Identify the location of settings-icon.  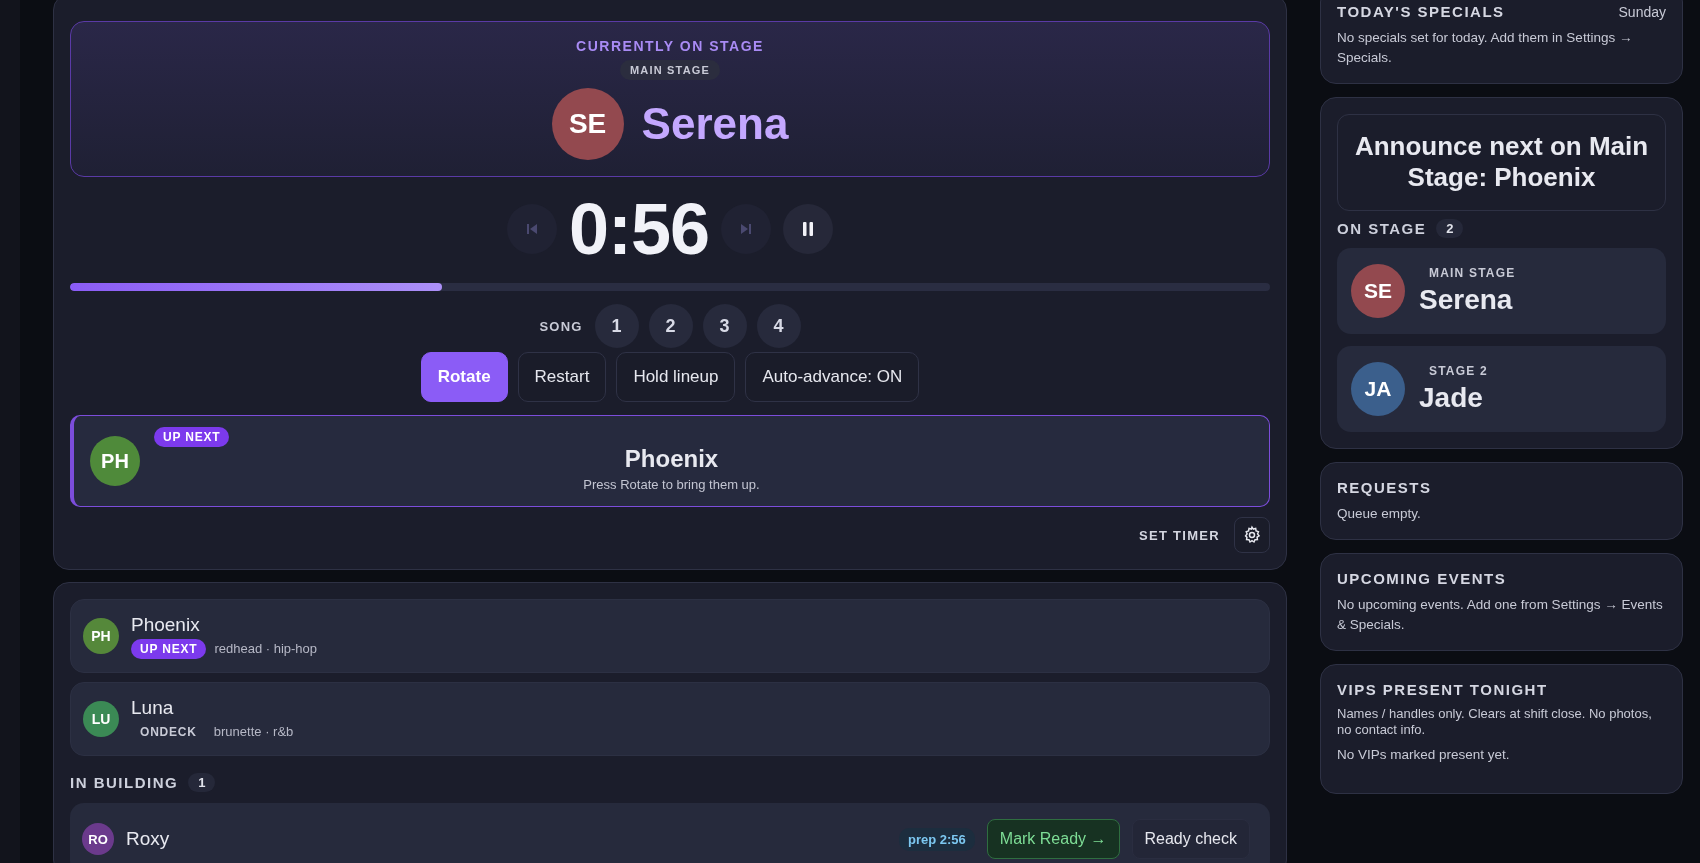
(1252, 535).